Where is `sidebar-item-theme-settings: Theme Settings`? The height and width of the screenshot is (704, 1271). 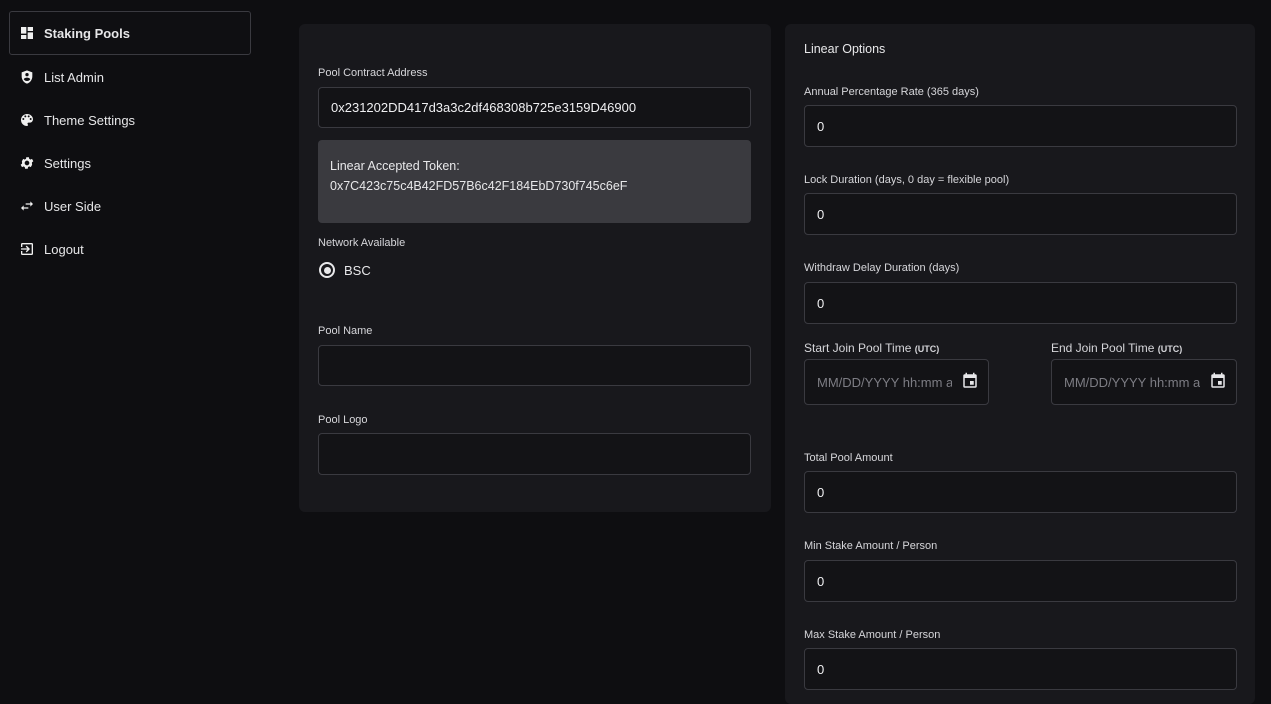
sidebar-item-theme-settings: Theme Settings is located at coordinates (130, 120).